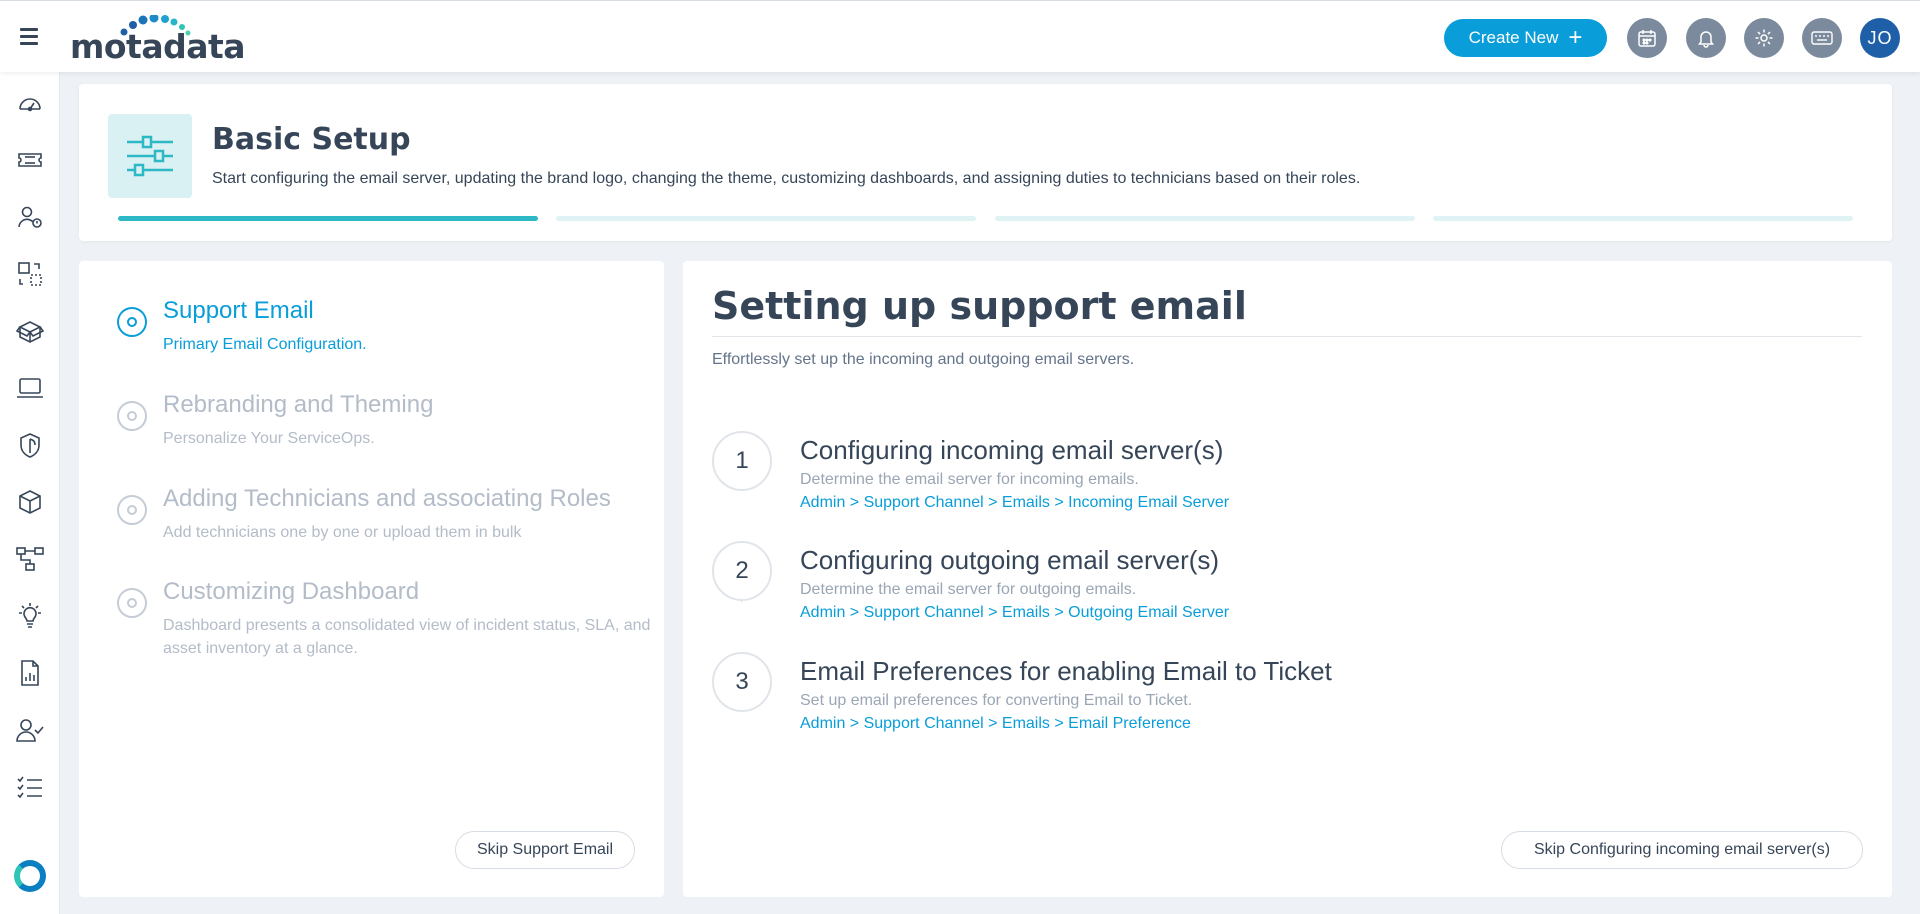  I want to click on shield-icon, so click(30, 445).